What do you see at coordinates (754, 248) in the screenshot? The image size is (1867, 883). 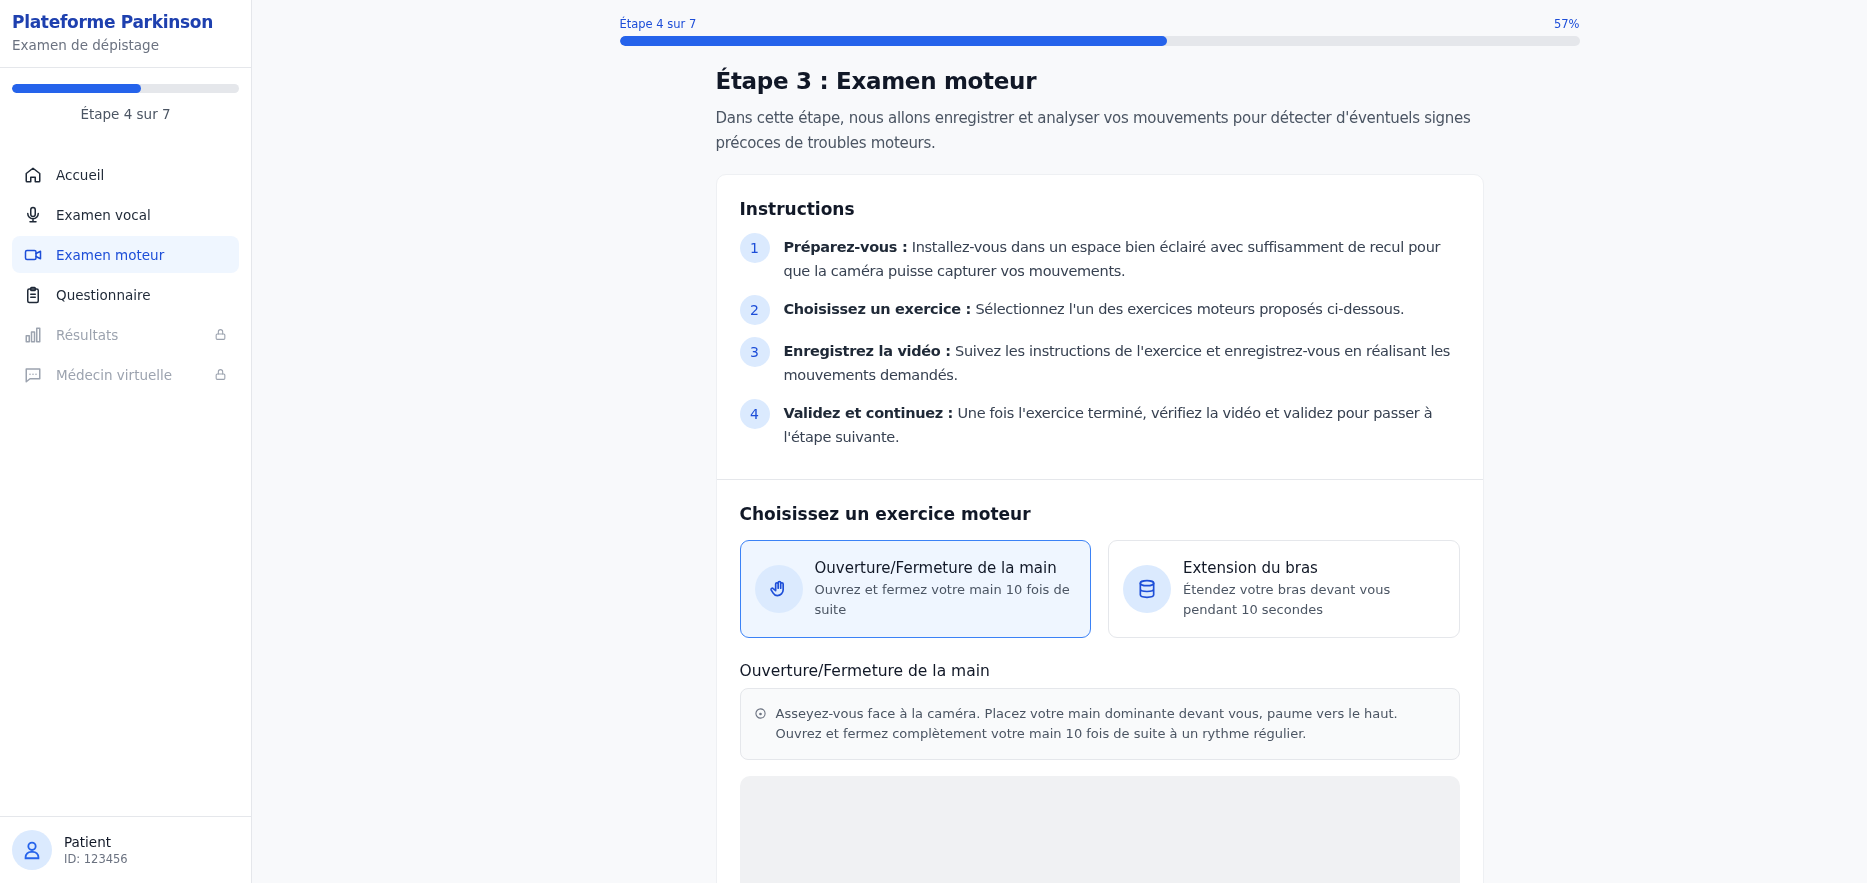 I see `step-number: 1` at bounding box center [754, 248].